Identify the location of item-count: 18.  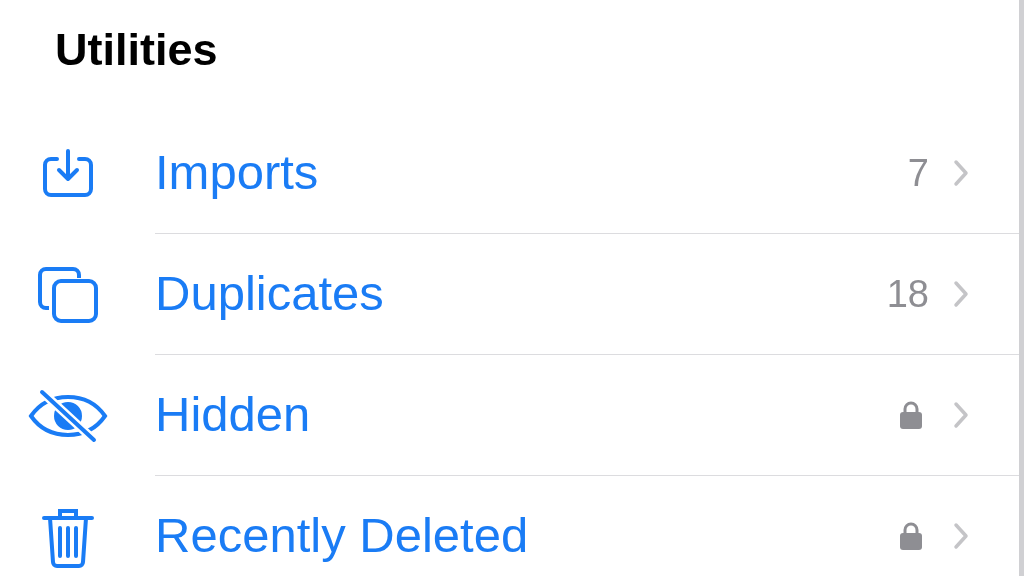
(907, 294).